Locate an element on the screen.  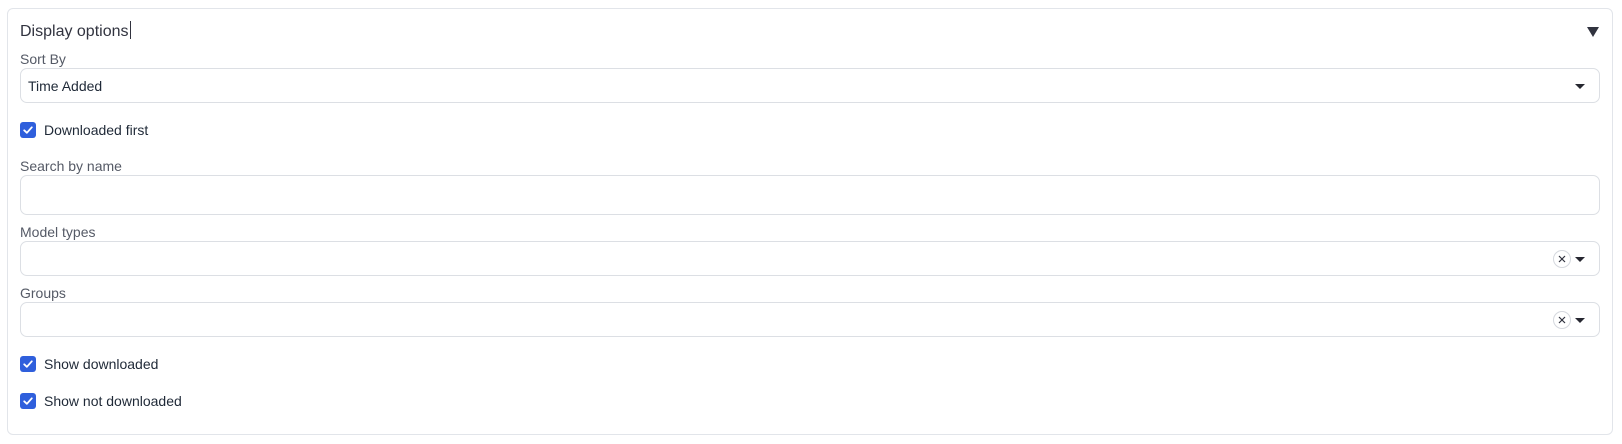
sort-by-select: Time Added is located at coordinates (810, 85).